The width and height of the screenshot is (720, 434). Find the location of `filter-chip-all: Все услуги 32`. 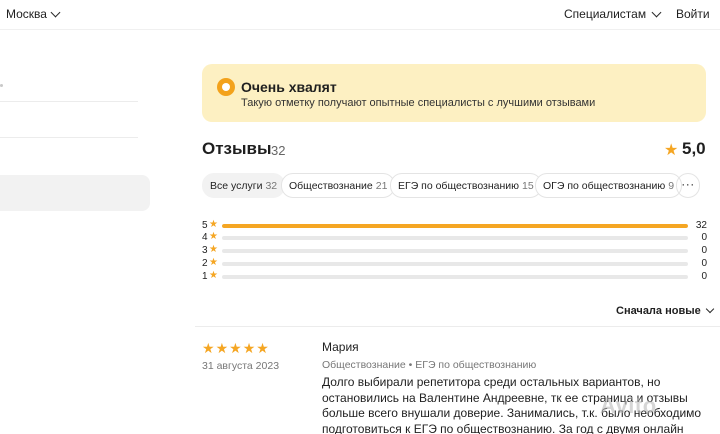

filter-chip-all: Все услуги 32 is located at coordinates (244, 185).